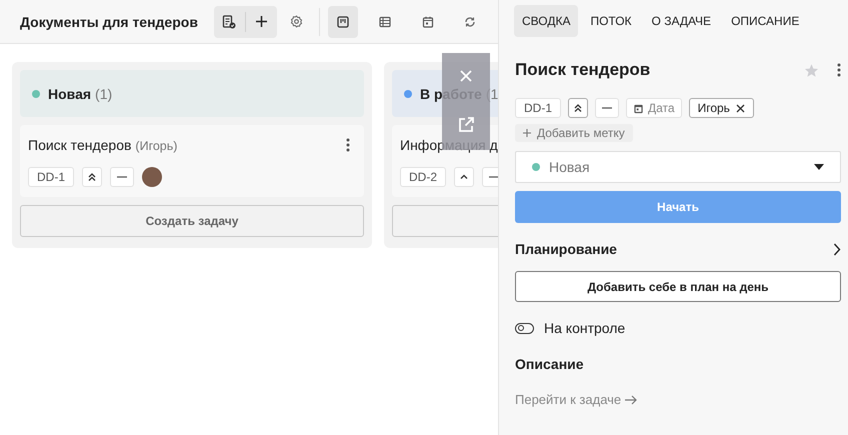 This screenshot has width=848, height=435. Describe the element at coordinates (661, 108) in the screenshot. I see `date-placeholder: Дата` at that location.